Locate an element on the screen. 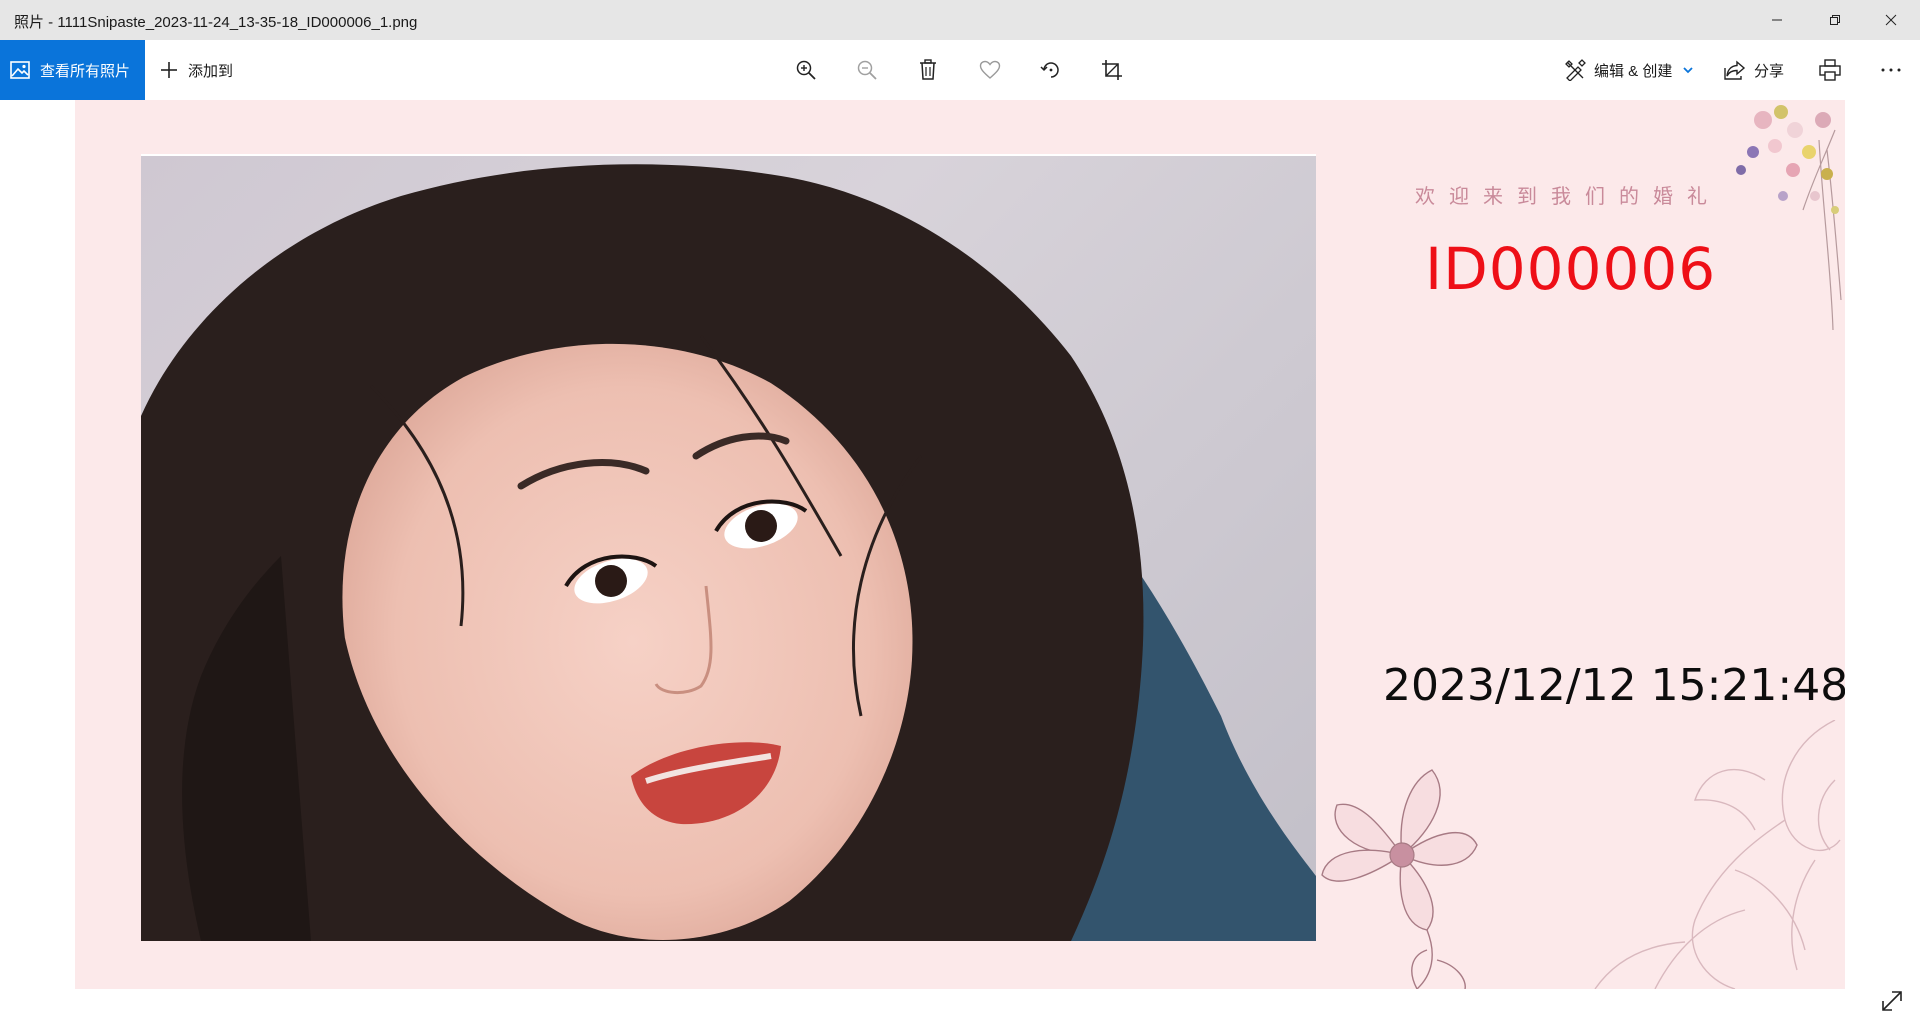 The width and height of the screenshot is (1920, 1030). edit-create-label: 编辑 & 创建 is located at coordinates (1633, 71).